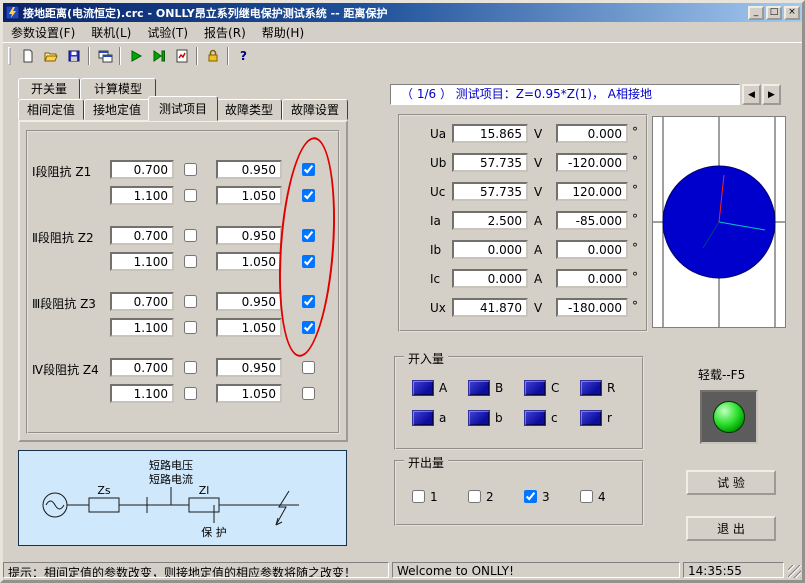 This screenshot has height=583, width=805. Describe the element at coordinates (9, 55) in the screenshot. I see `toolbar-grip` at that location.